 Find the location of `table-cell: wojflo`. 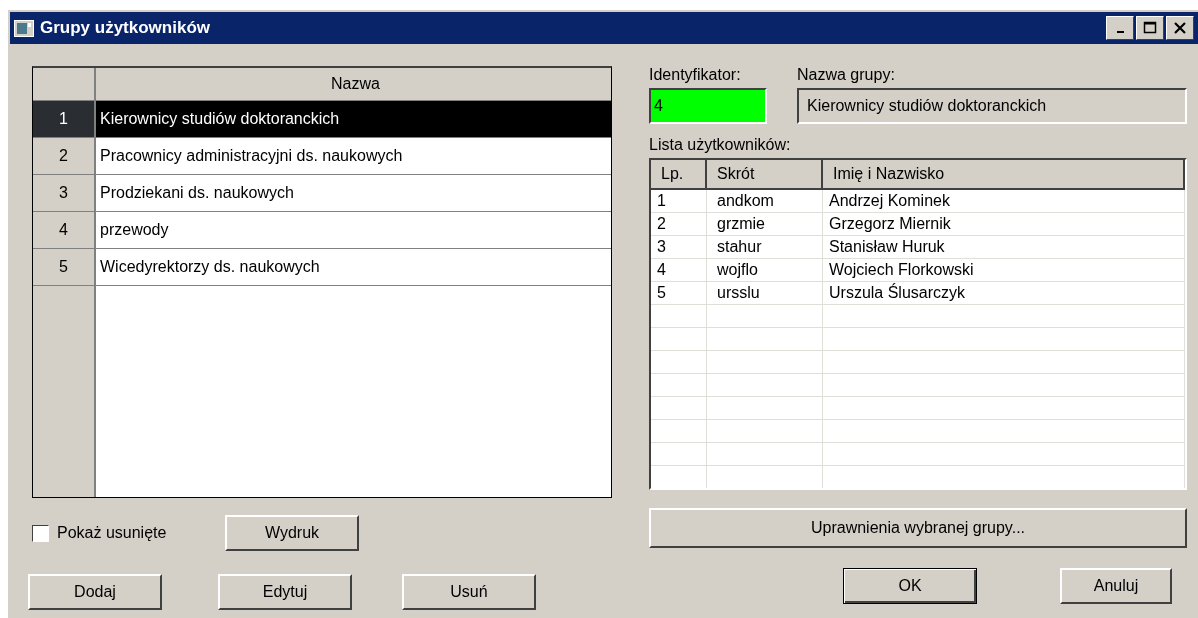

table-cell: wojflo is located at coordinates (765, 270).